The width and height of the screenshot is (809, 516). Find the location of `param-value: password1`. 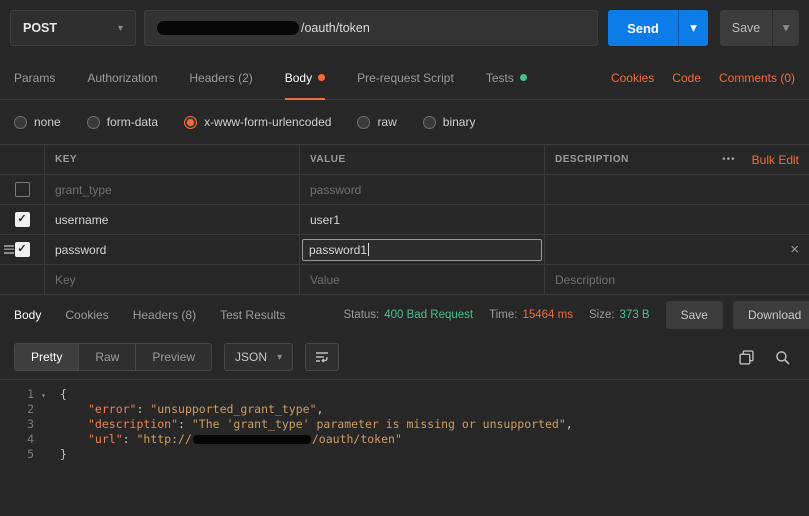

param-value: password1 is located at coordinates (338, 249).